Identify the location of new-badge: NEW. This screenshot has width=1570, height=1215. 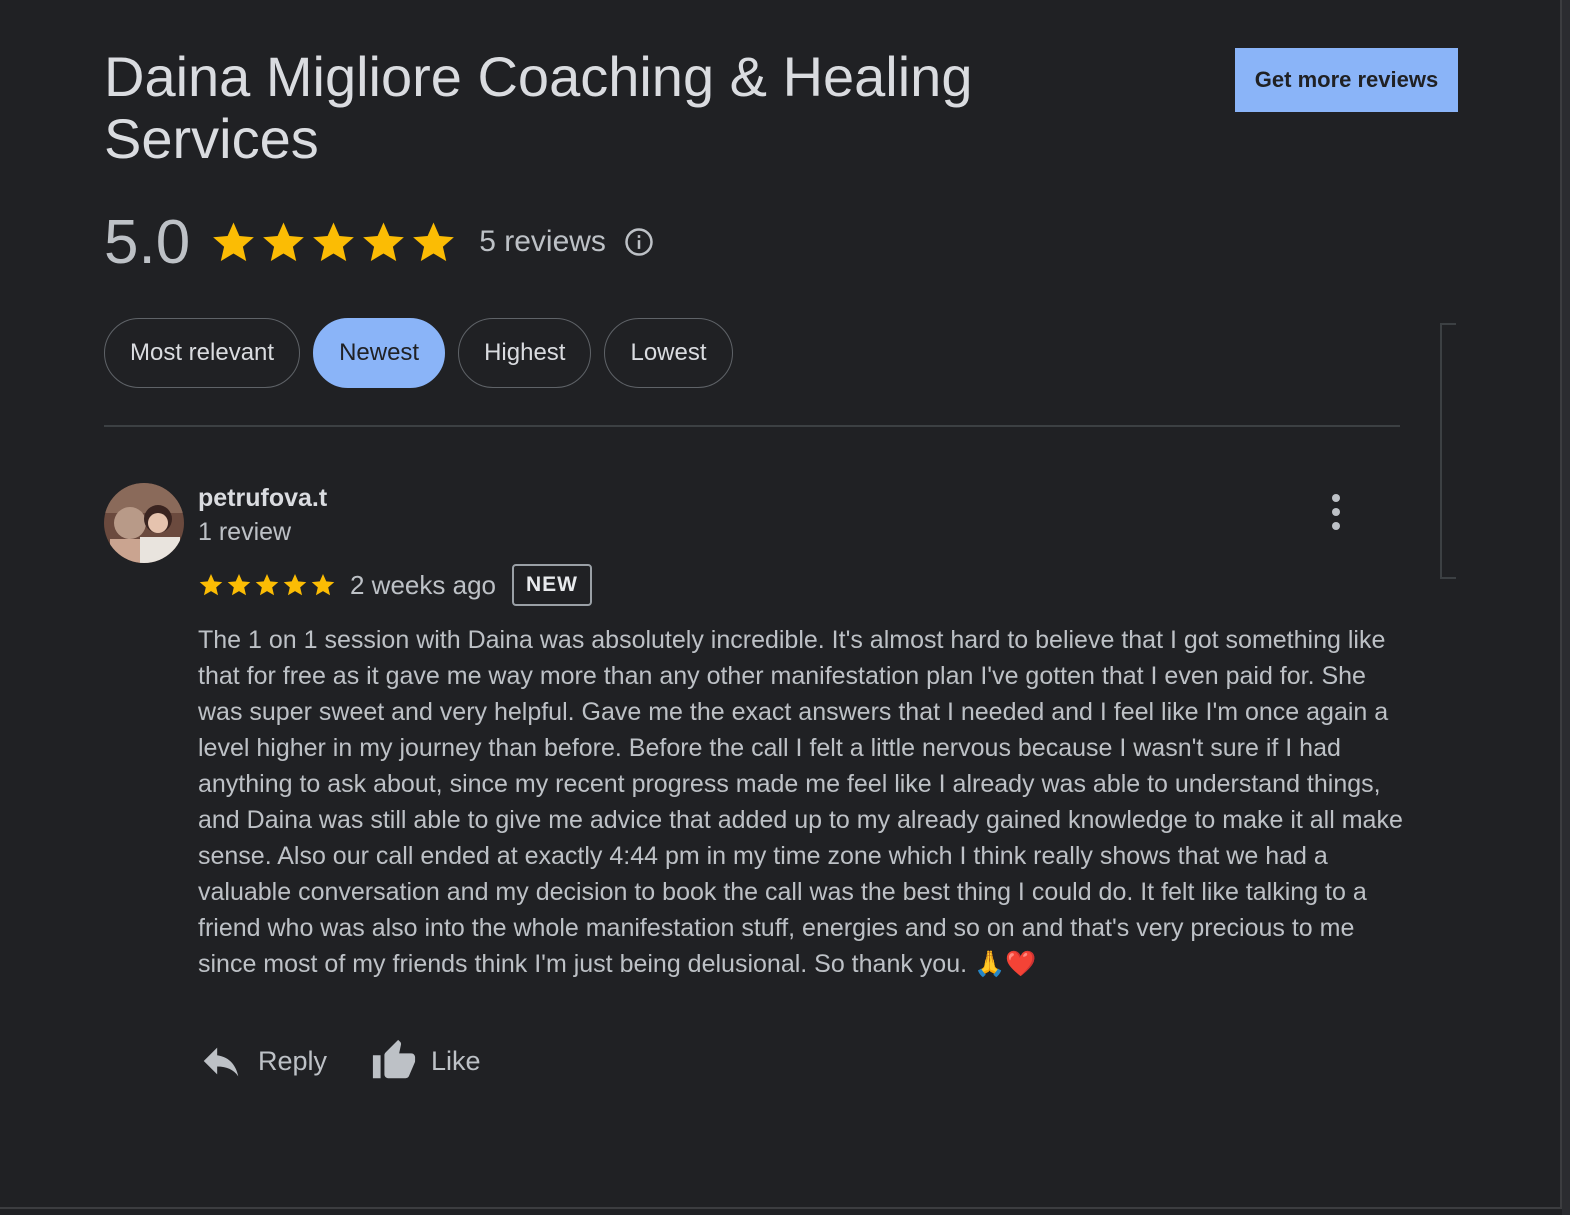
(551, 585).